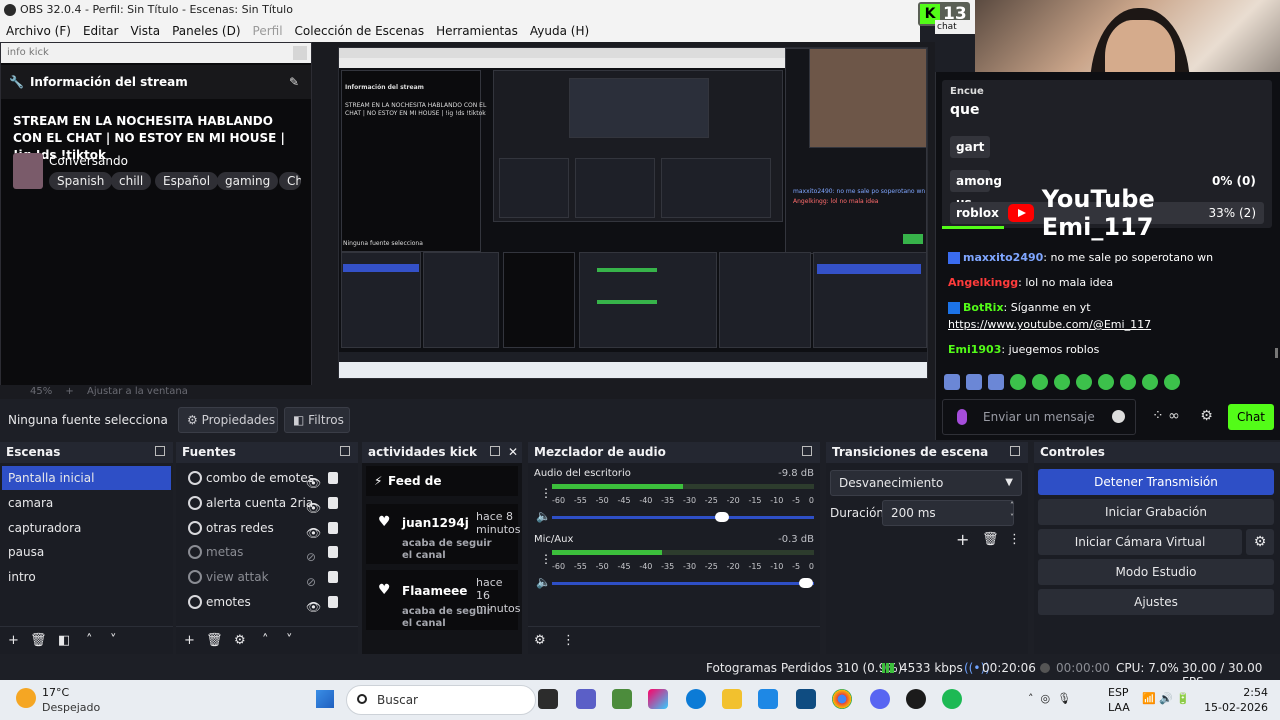 The width and height of the screenshot is (1280, 720). Describe the element at coordinates (477, 31) in the screenshot. I see `menu-herramientas: Herramientas` at that location.